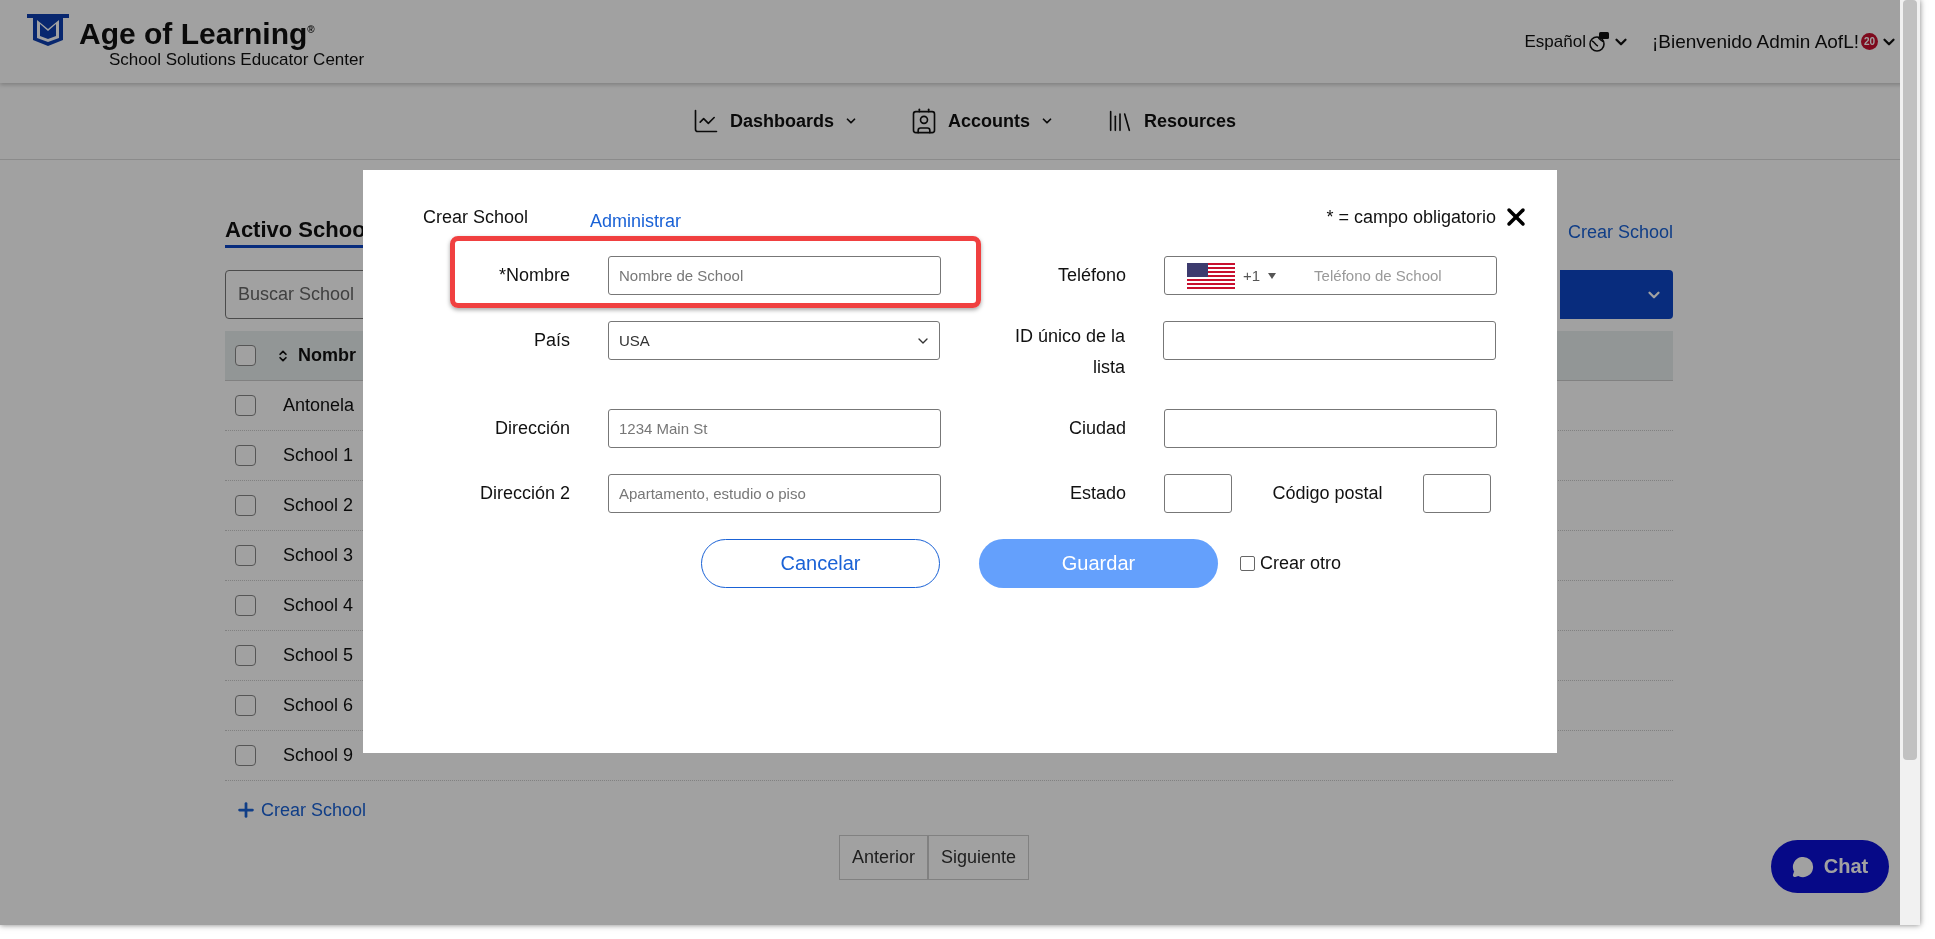  I want to click on table-cell: School 9, so click(318, 755).